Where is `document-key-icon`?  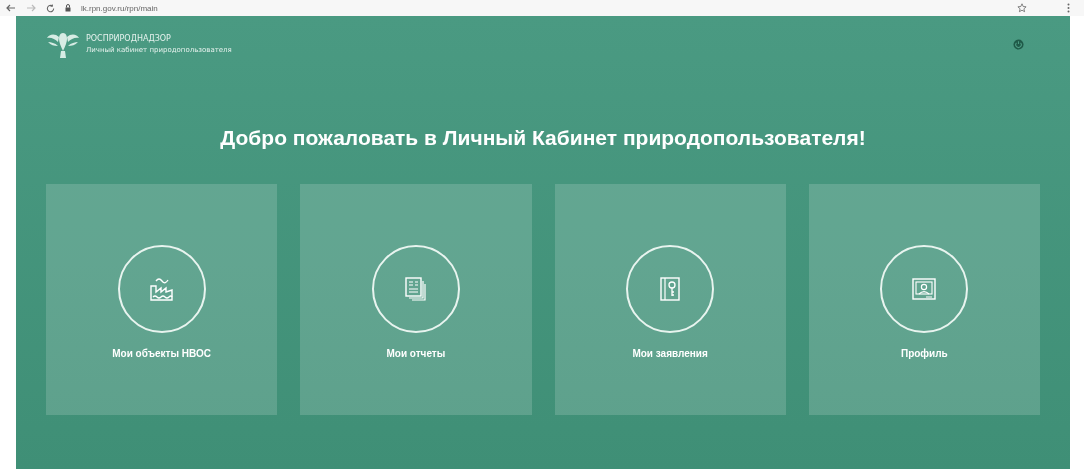
document-key-icon is located at coordinates (670, 289).